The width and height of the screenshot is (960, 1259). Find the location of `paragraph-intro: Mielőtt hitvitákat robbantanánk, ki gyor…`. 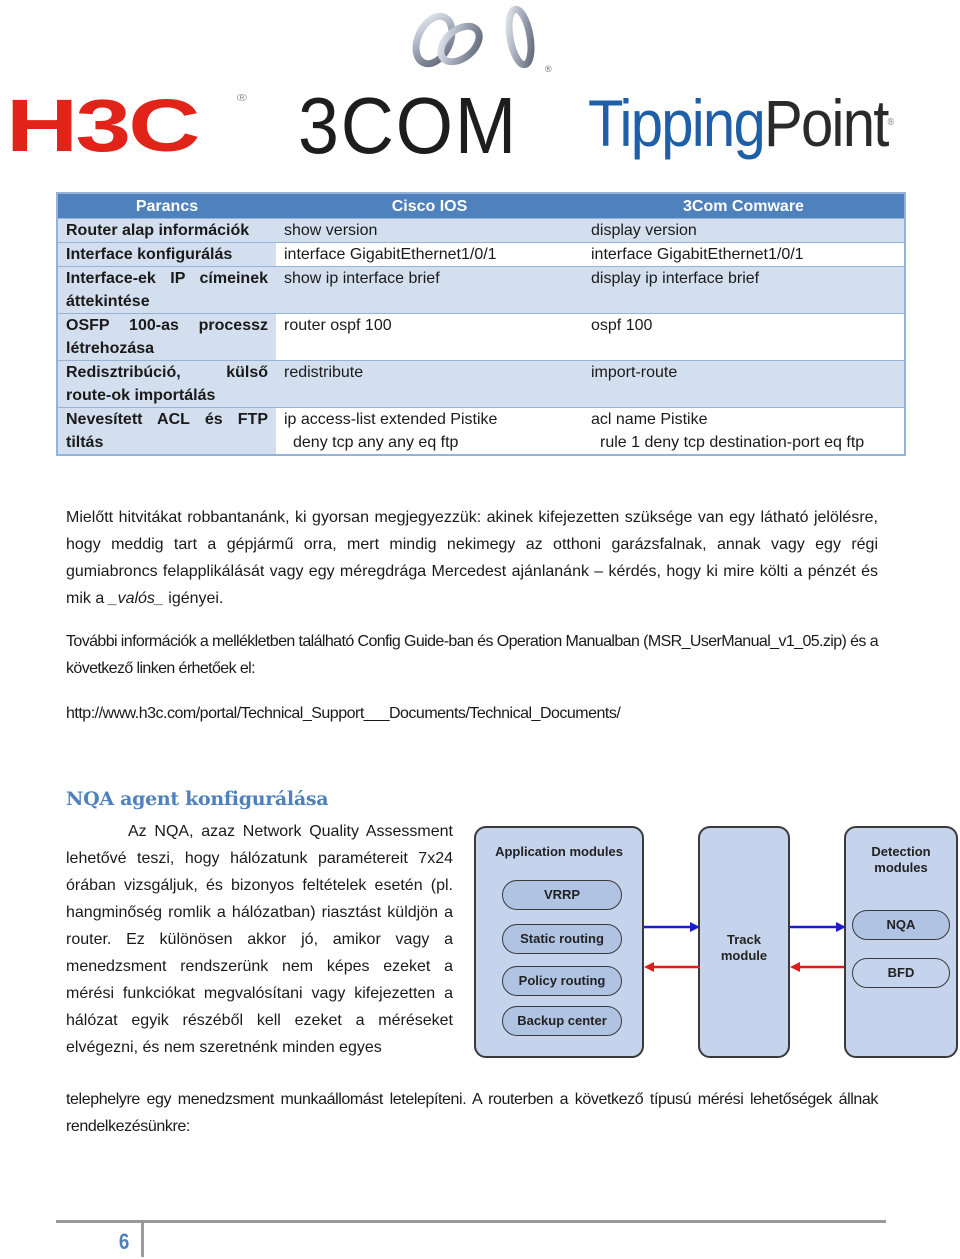

paragraph-intro: Mielőtt hitvitákat robbantanánk, ki gyor… is located at coordinates (472, 558).